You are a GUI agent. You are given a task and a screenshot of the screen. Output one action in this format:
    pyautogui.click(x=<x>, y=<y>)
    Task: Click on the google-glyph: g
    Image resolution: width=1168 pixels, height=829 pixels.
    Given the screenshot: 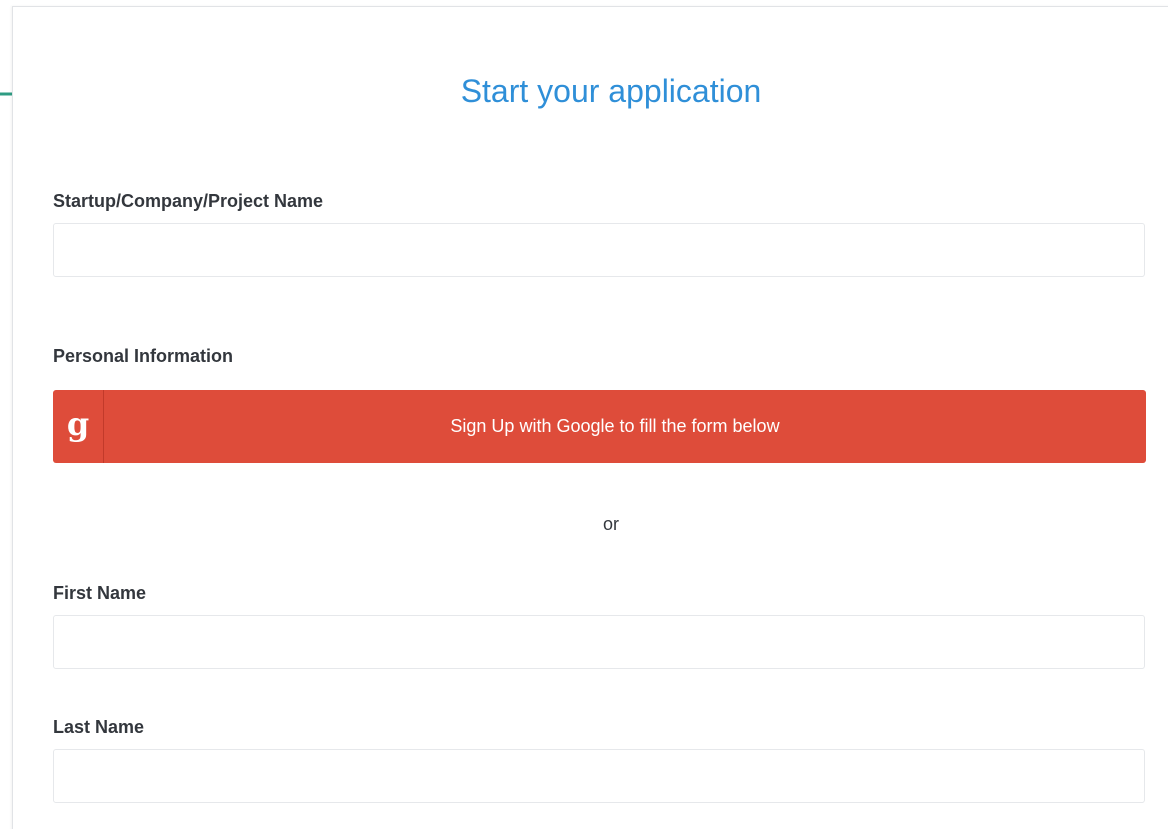 What is the action you would take?
    pyautogui.click(x=78, y=423)
    